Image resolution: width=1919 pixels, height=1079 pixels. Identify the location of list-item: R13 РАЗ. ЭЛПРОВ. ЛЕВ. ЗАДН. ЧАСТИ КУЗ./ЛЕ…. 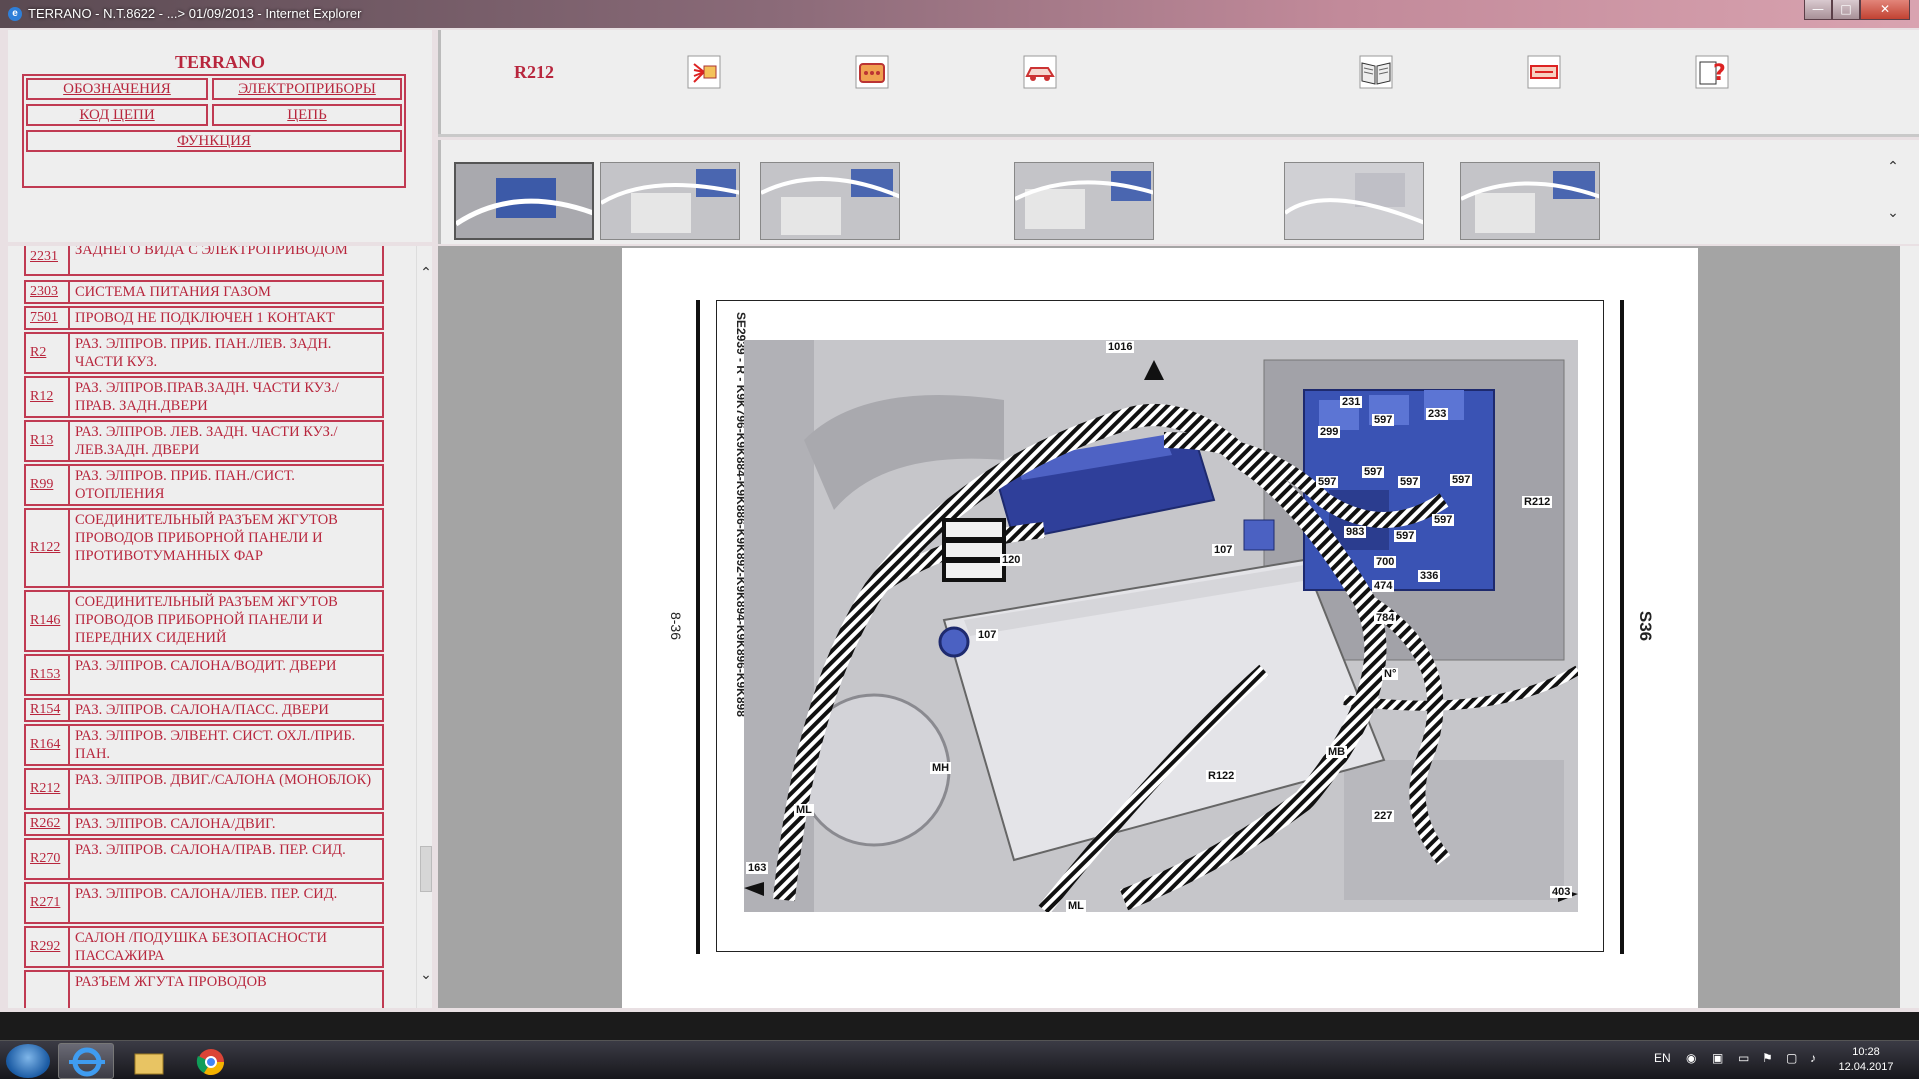
(204, 441).